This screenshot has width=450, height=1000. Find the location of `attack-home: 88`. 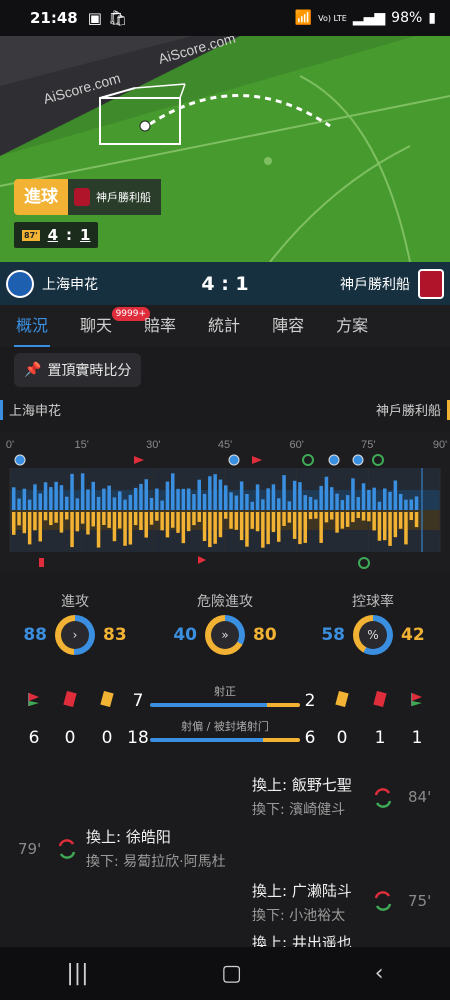

attack-home: 88 is located at coordinates (35, 635).